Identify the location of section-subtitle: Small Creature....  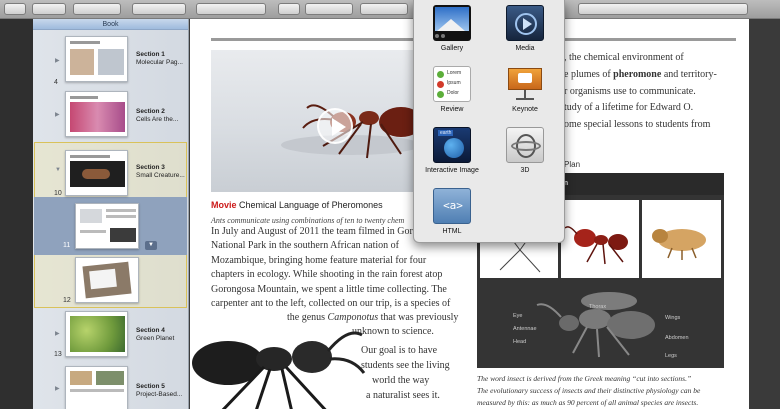
(160, 175).